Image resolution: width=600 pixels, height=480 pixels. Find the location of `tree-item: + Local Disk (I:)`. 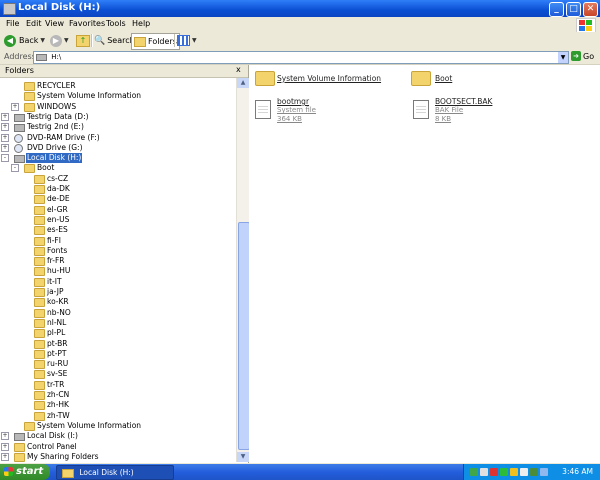

tree-item: + Local Disk (I:) is located at coordinates (118, 436).